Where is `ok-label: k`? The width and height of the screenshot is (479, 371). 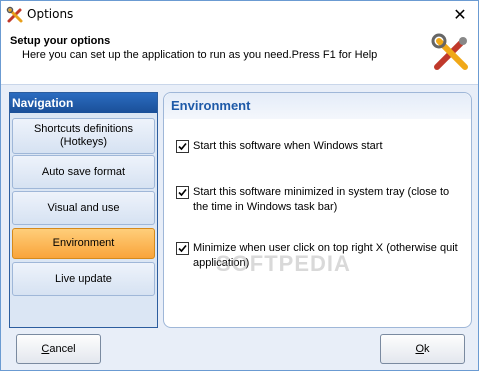
ok-label: k is located at coordinates (427, 349).